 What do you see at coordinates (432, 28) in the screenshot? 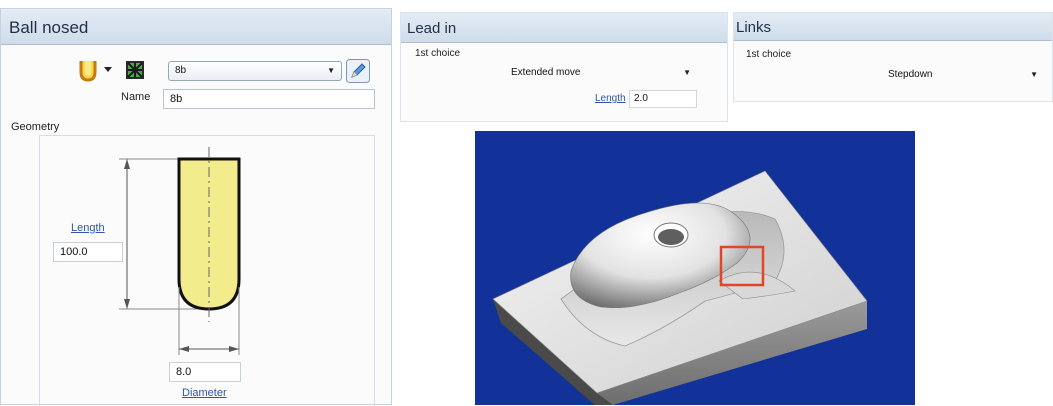
I see `panel-title: Lead in` at bounding box center [432, 28].